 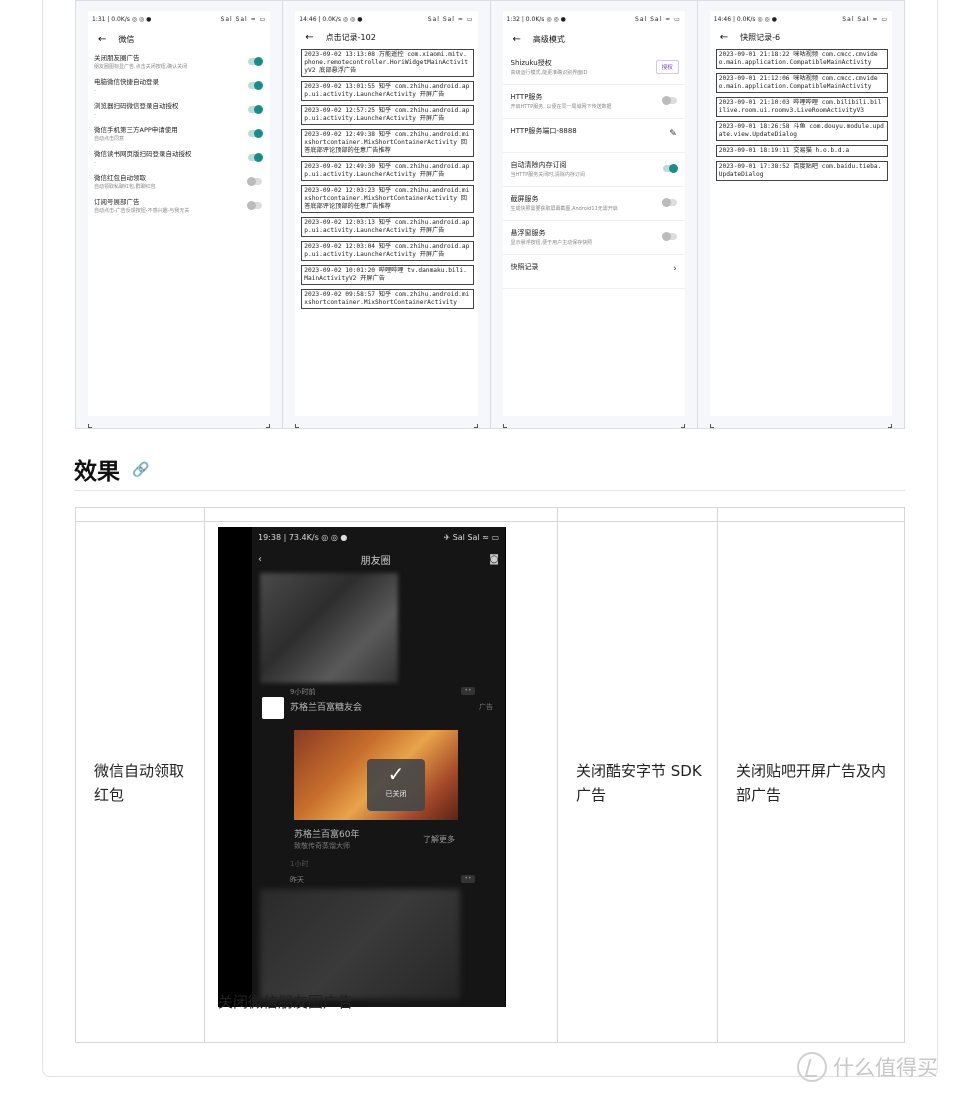 What do you see at coordinates (531, 63) in the screenshot?
I see `advanced-title: Shizuku授权` at bounding box center [531, 63].